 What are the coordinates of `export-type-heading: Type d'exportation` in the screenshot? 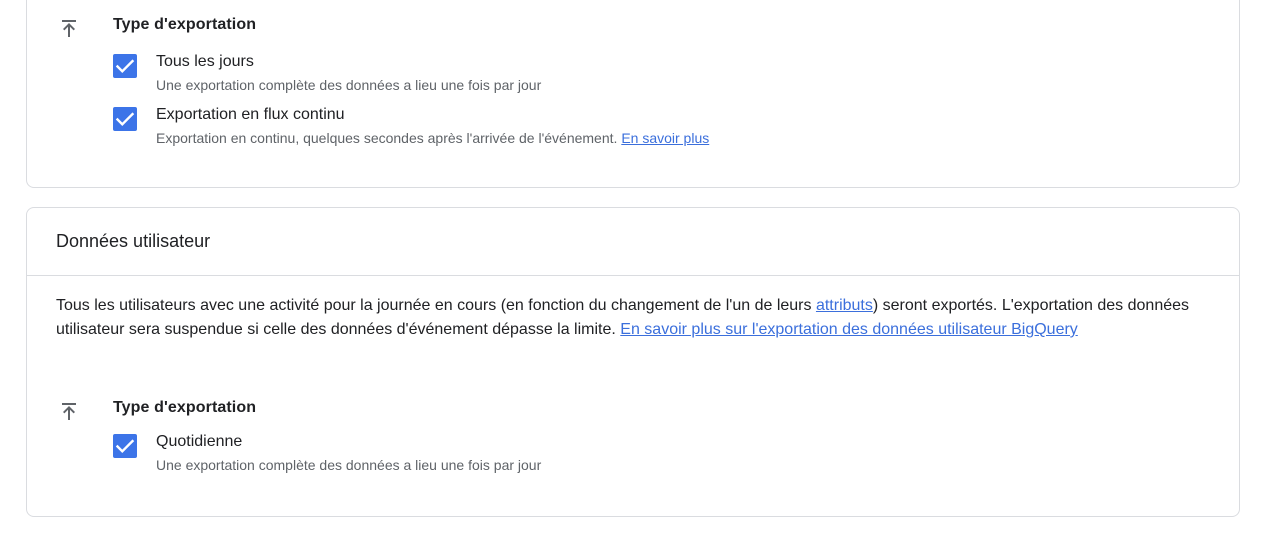 It's located at (185, 24).